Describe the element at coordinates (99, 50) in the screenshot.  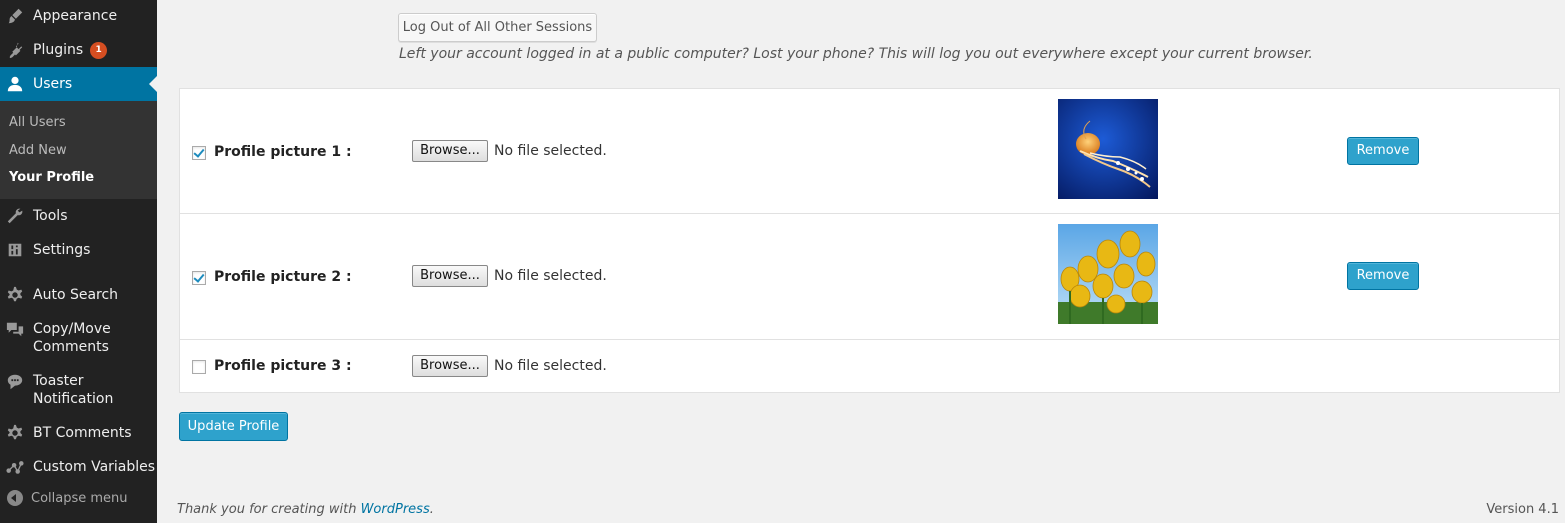
I see `update-count-badge: 1` at that location.